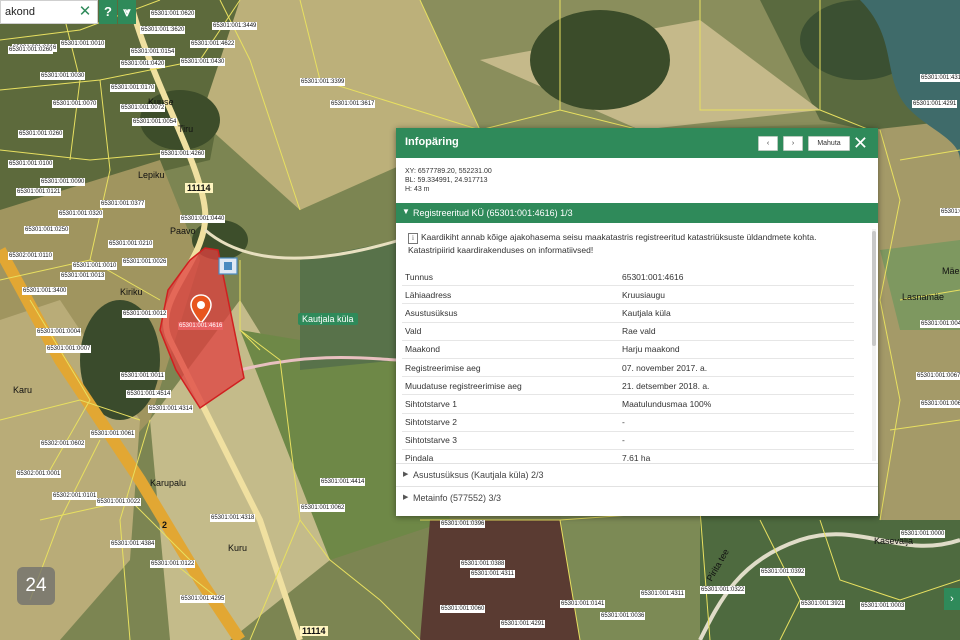  Describe the element at coordinates (874, 288) in the screenshot. I see `scrollbar-thumb` at that location.